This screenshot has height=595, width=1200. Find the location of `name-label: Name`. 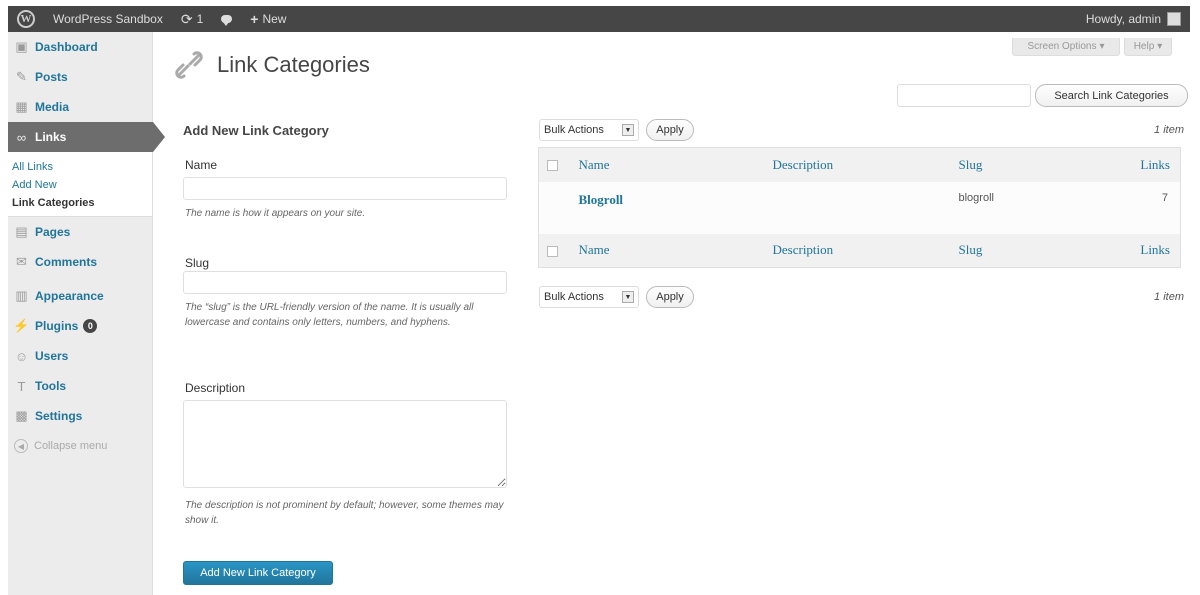

name-label: Name is located at coordinates (201, 165).